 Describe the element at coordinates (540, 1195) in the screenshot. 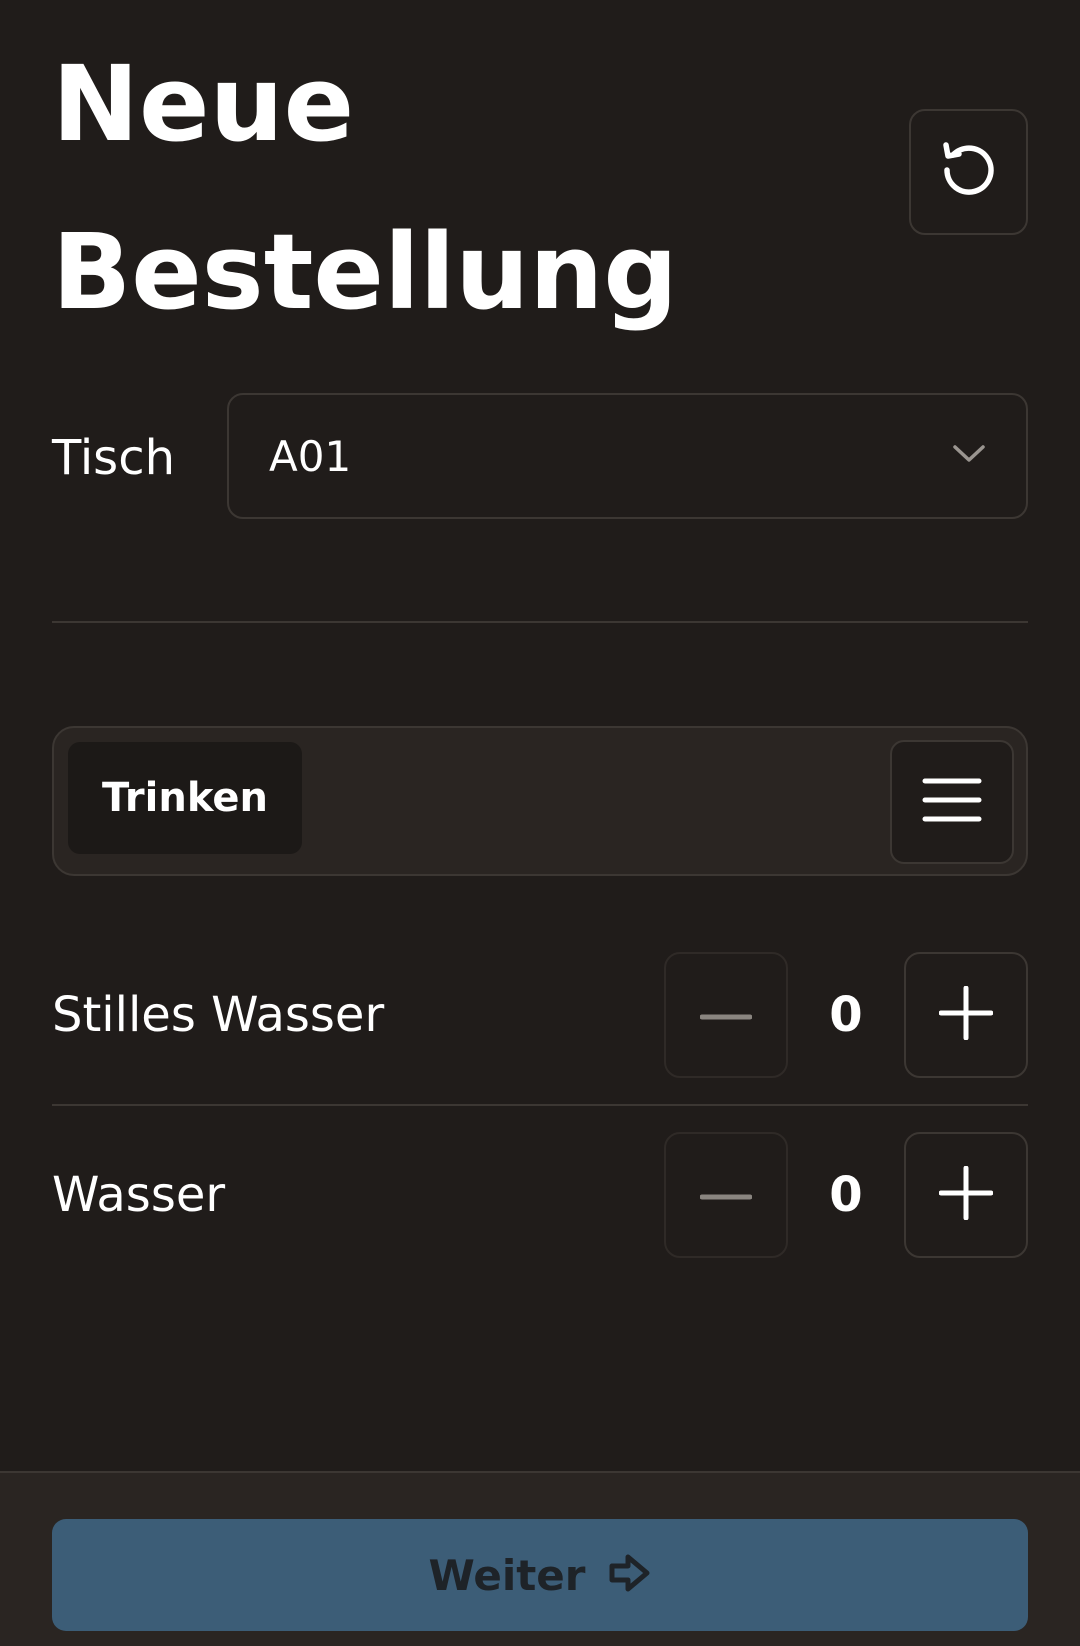

I see `list-item: Wasser 0` at that location.